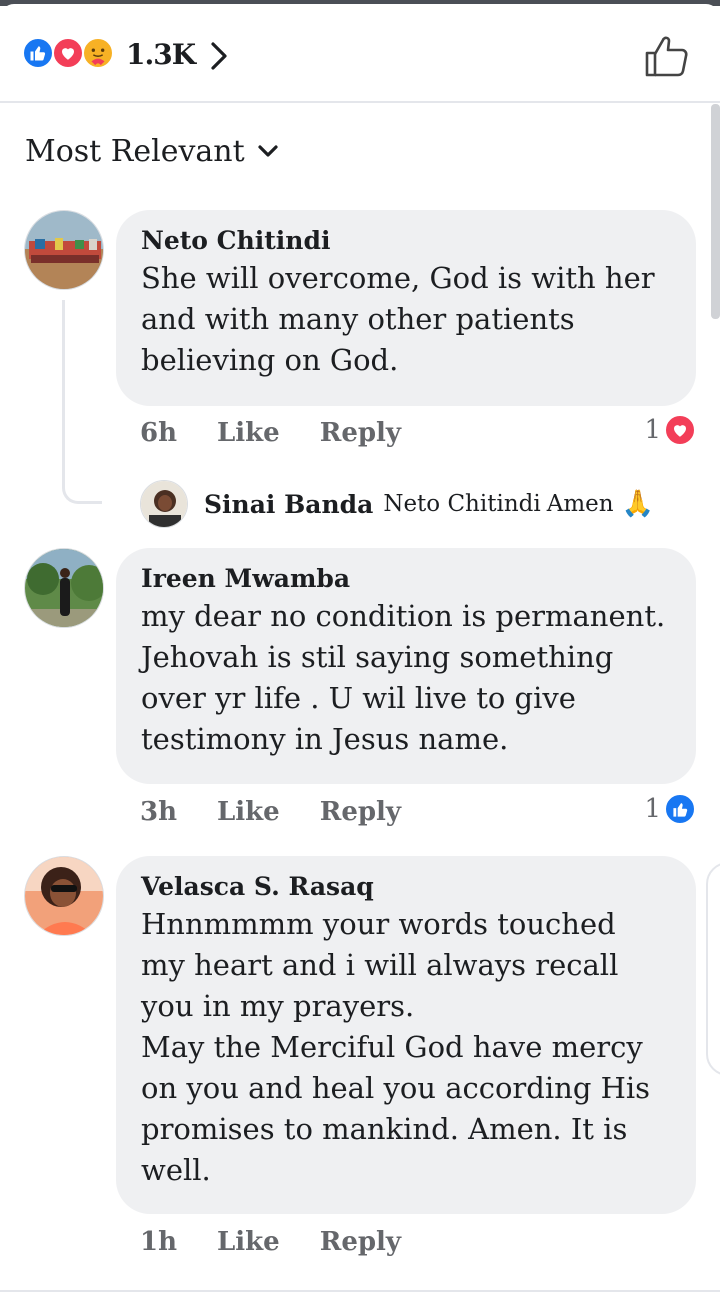 The image size is (720, 1300). Describe the element at coordinates (290, 812) in the screenshot. I see `comment-actions: 3h Like Reply` at that location.